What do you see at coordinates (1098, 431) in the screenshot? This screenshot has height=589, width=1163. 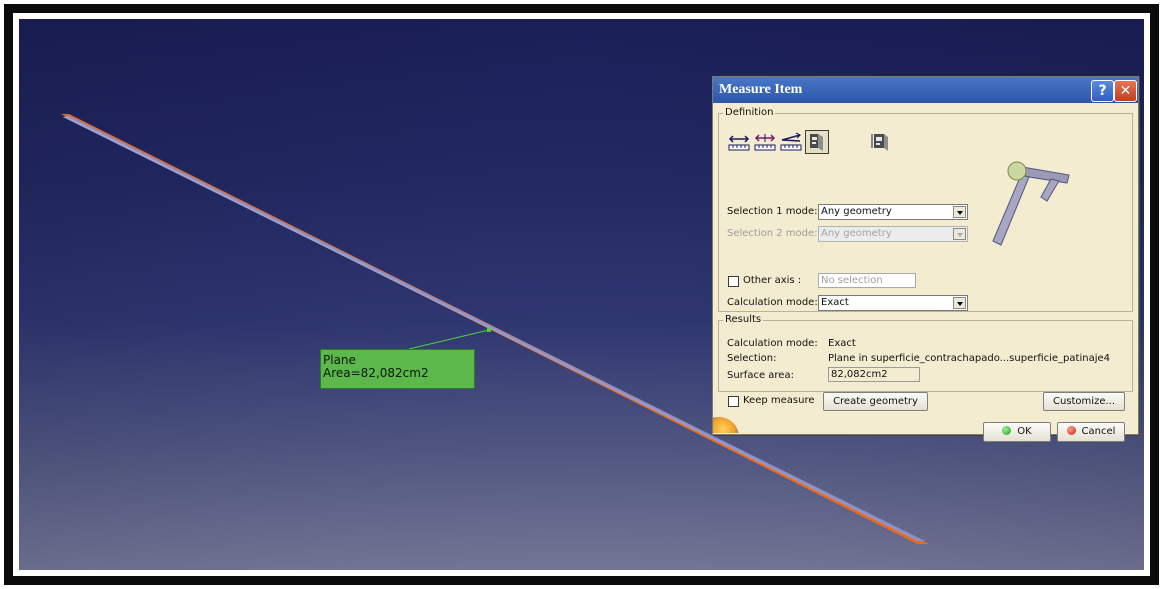 I see `cancel-label: Cancel` at bounding box center [1098, 431].